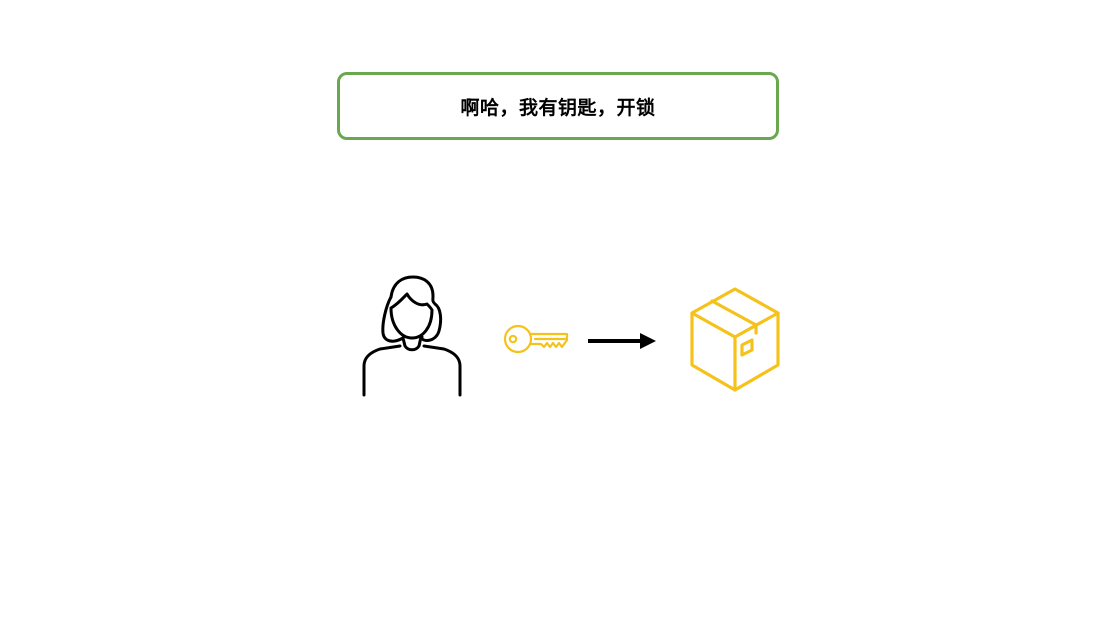  Describe the element at coordinates (536, 339) in the screenshot. I see `key-icon` at that location.